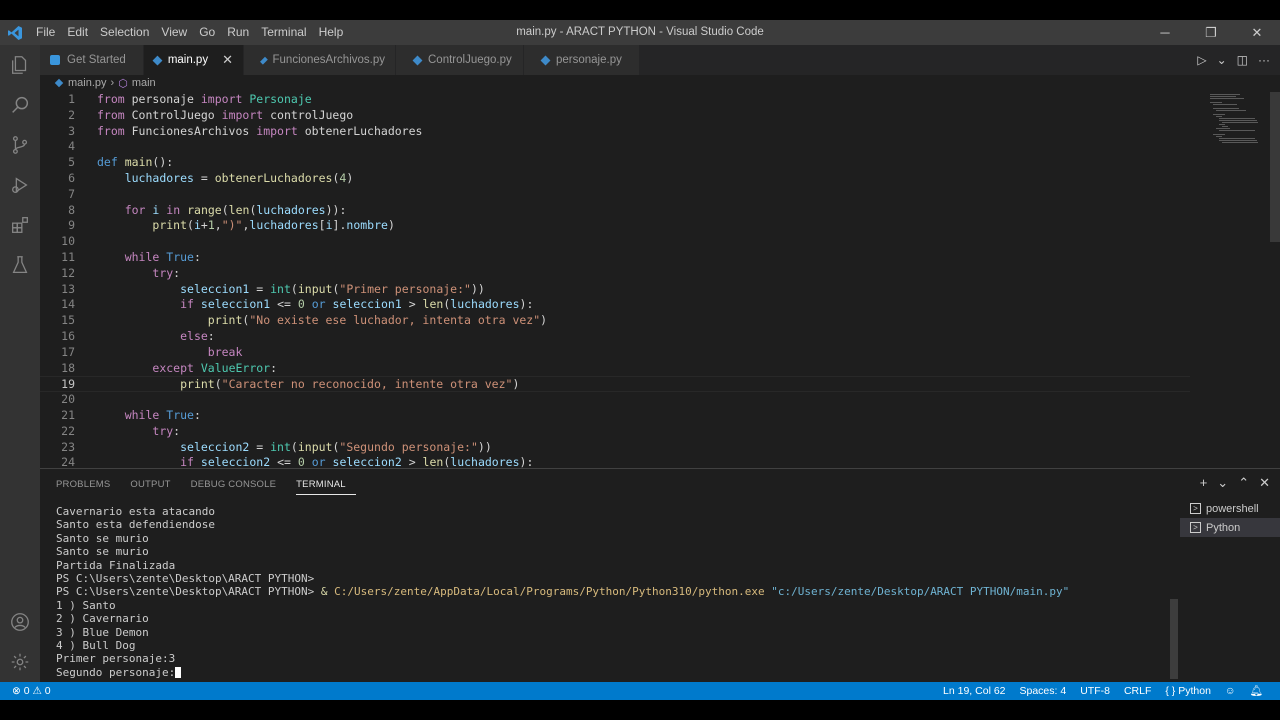 The height and width of the screenshot is (720, 1280). I want to click on encoding: UTF-8, so click(1095, 691).